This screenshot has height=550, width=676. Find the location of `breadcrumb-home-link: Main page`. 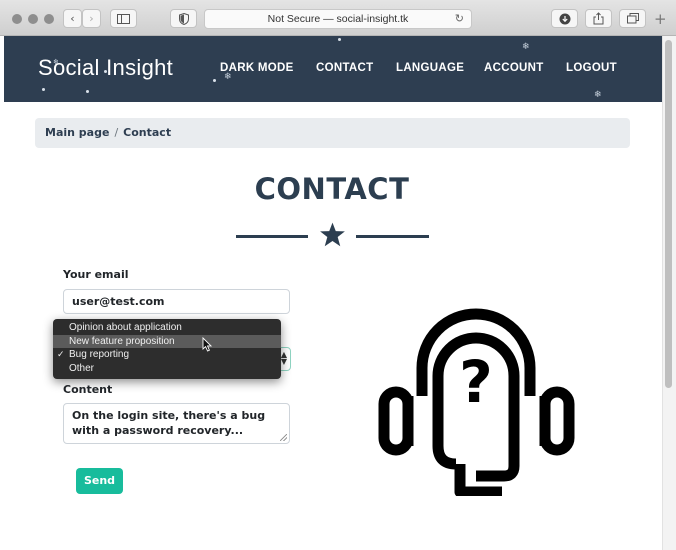

breadcrumb-home-link: Main page is located at coordinates (77, 132).